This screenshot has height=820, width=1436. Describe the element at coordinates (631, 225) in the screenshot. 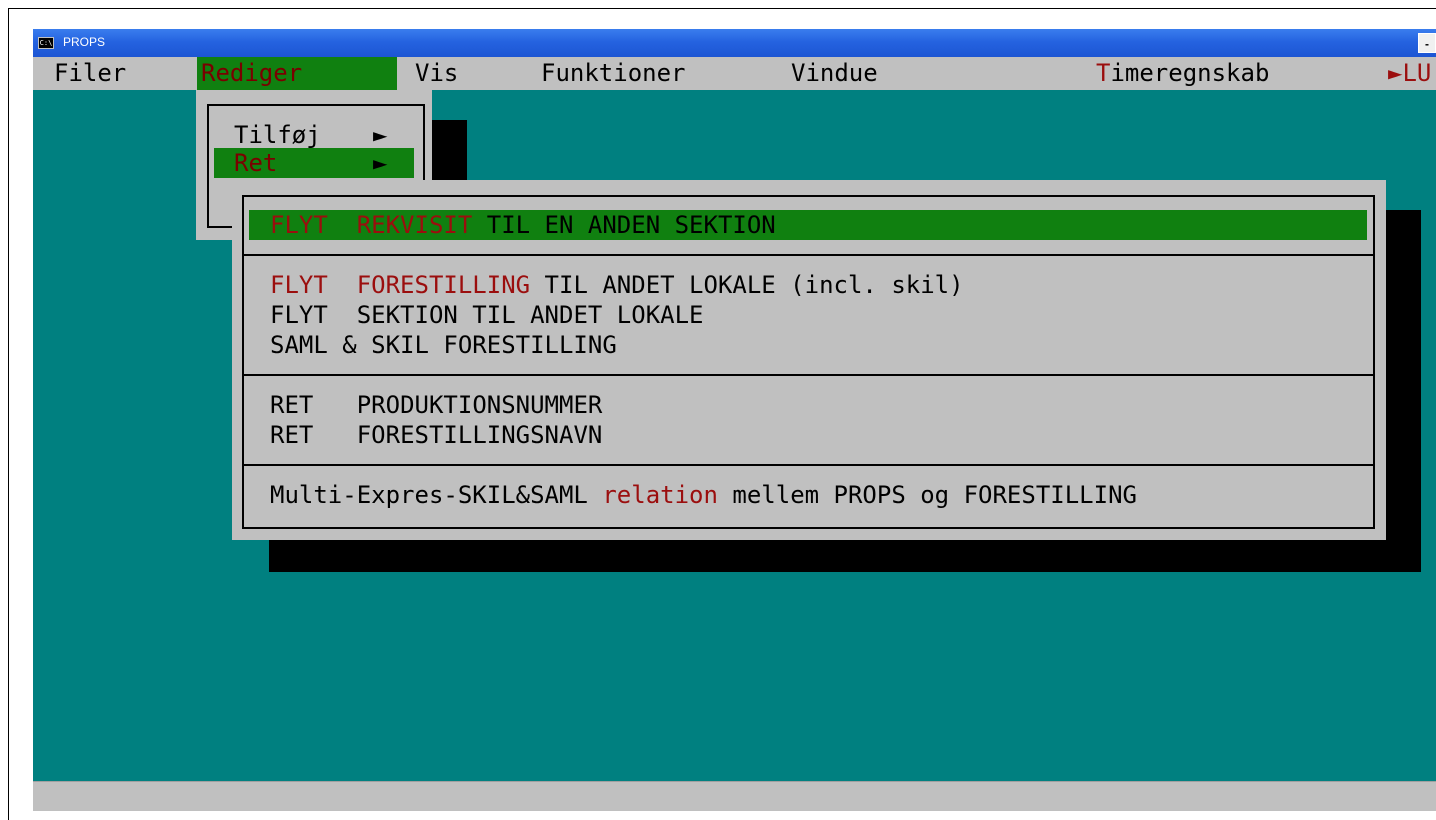

I see `flyt-rekvisit-rest: TIL EN ANDEN SEKTION` at that location.